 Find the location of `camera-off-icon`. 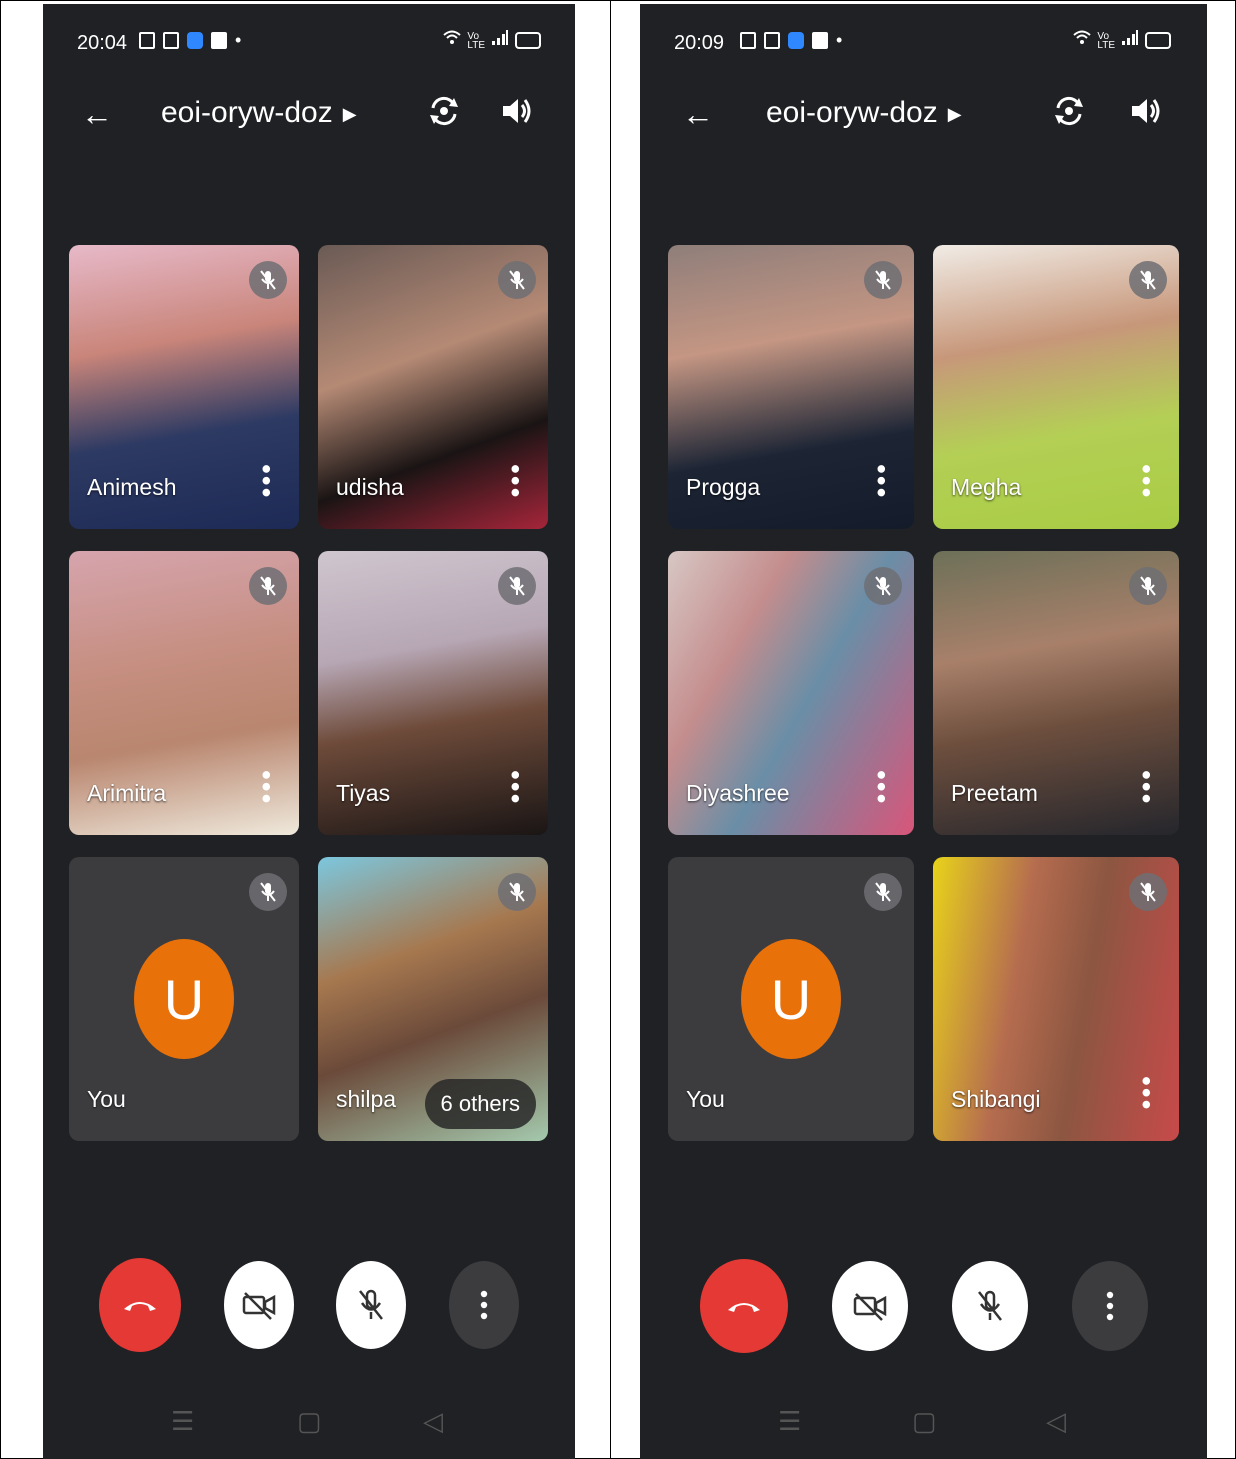

camera-off-icon is located at coordinates (259, 1306).